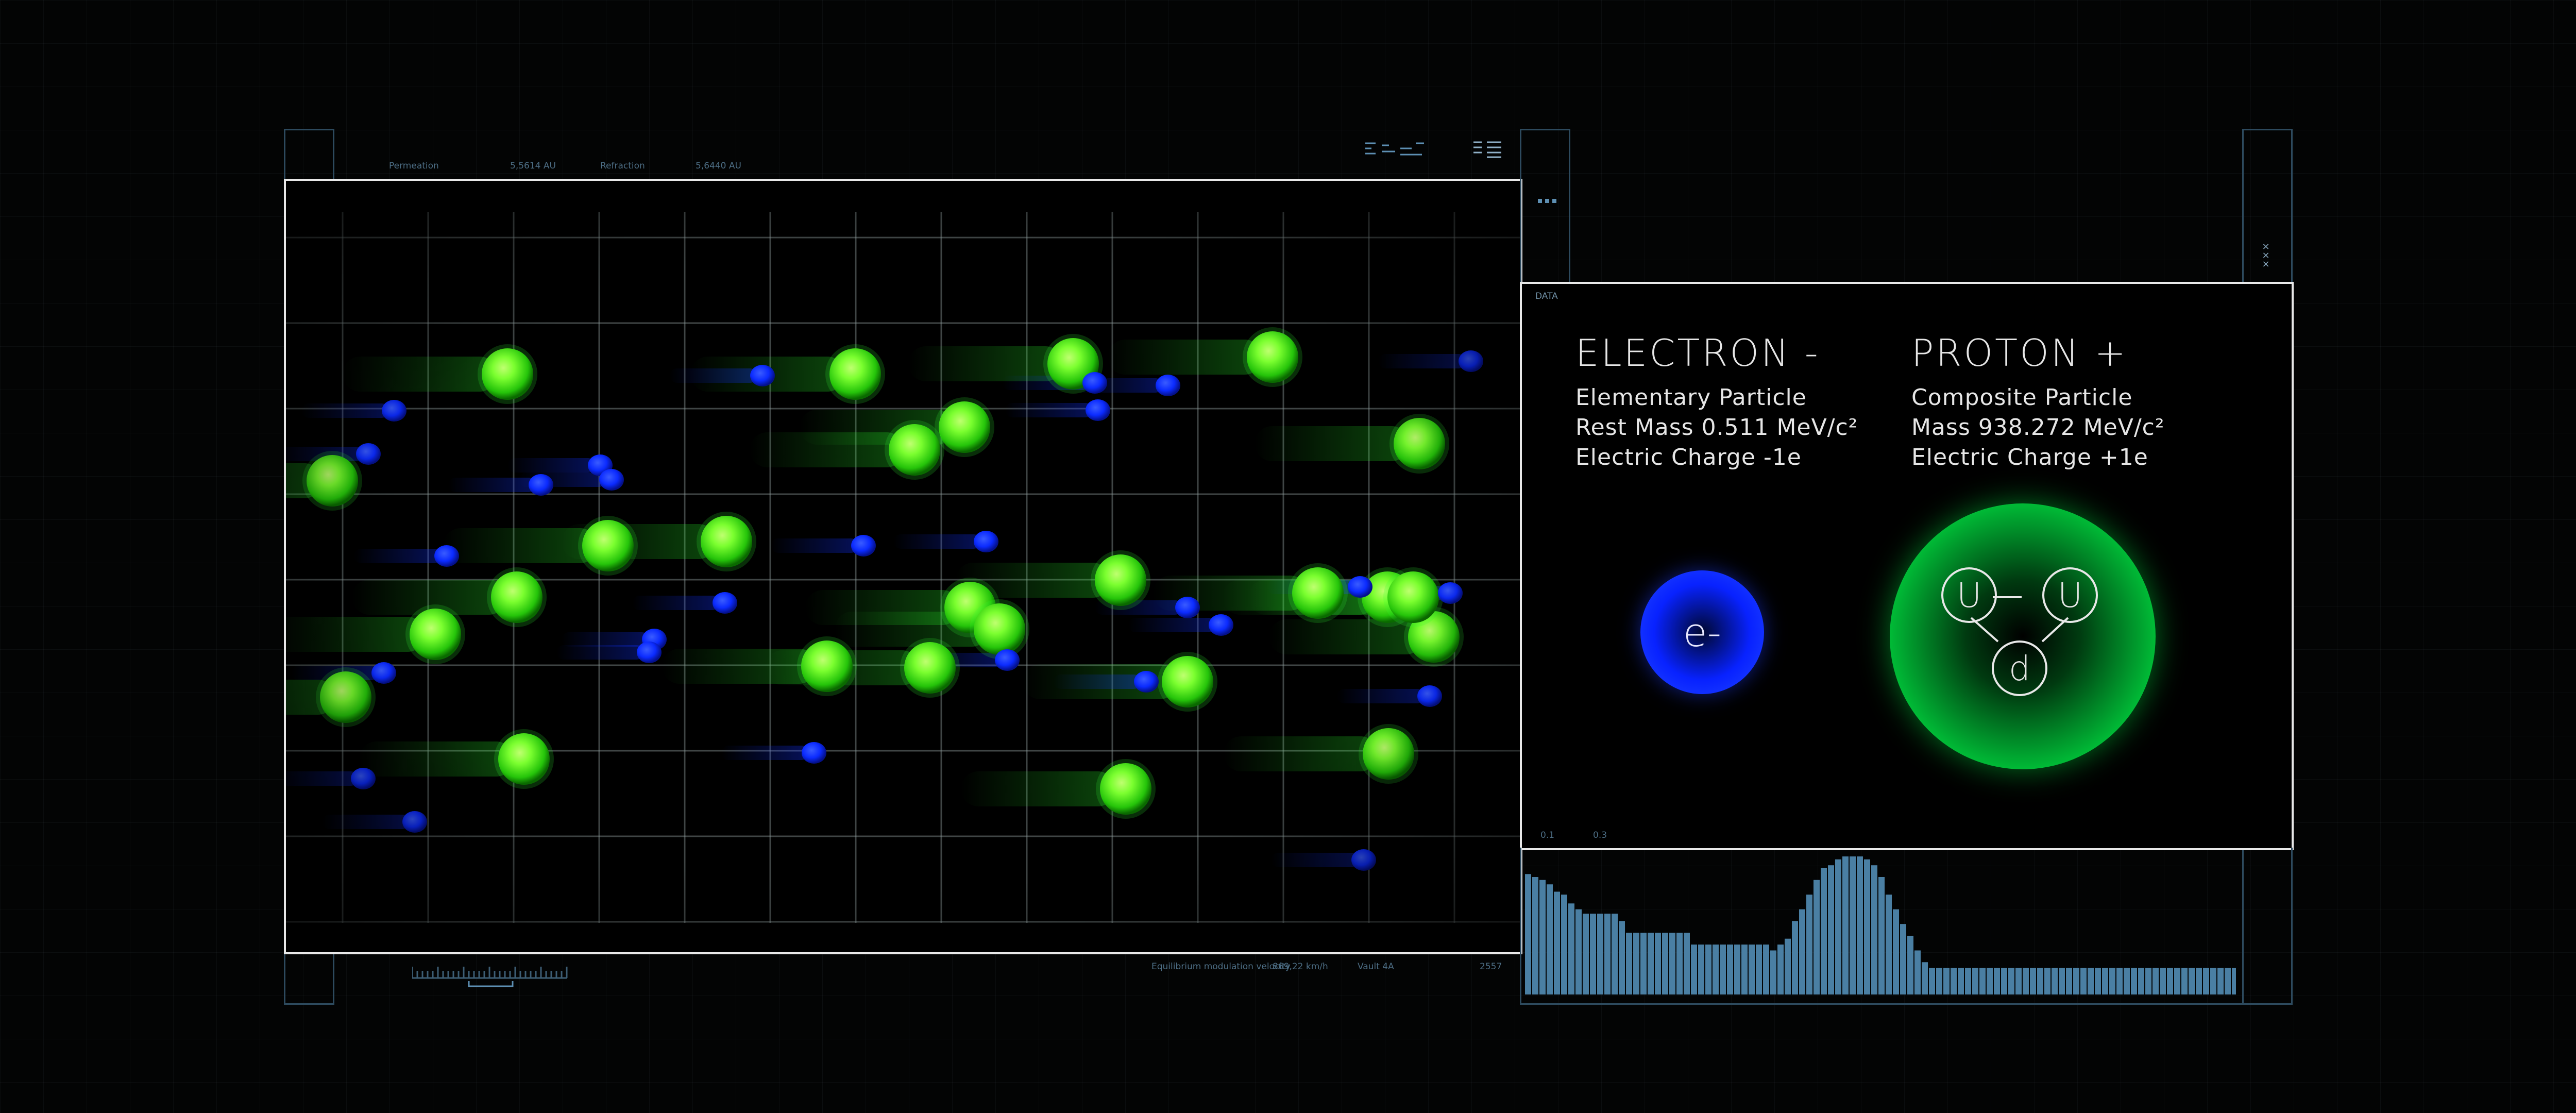 The width and height of the screenshot is (2576, 1113). I want to click on proton-diagram: U U d, so click(2023, 636).